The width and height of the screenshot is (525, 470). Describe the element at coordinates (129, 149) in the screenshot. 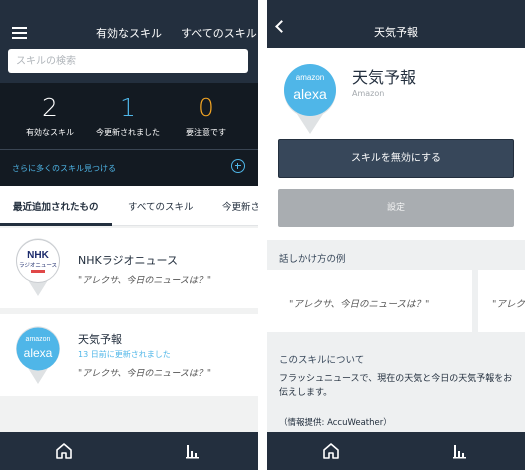

I see `stats-divider` at that location.